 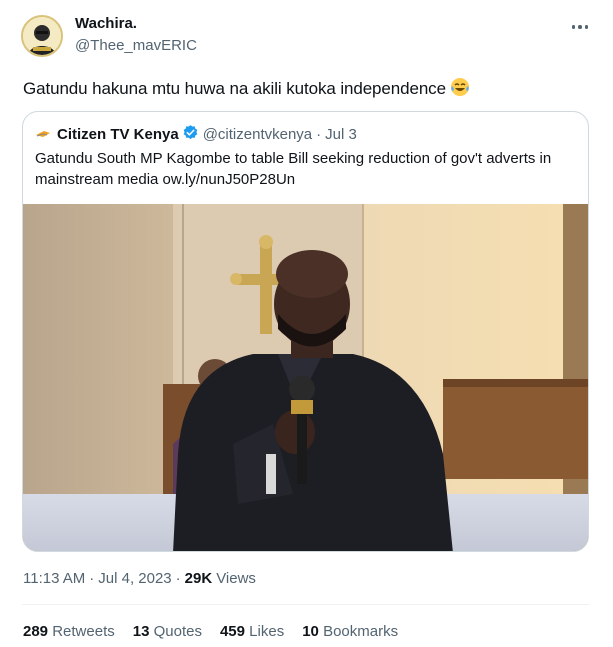 I want to click on author-handle: @Thee_mavERIC, so click(x=136, y=45).